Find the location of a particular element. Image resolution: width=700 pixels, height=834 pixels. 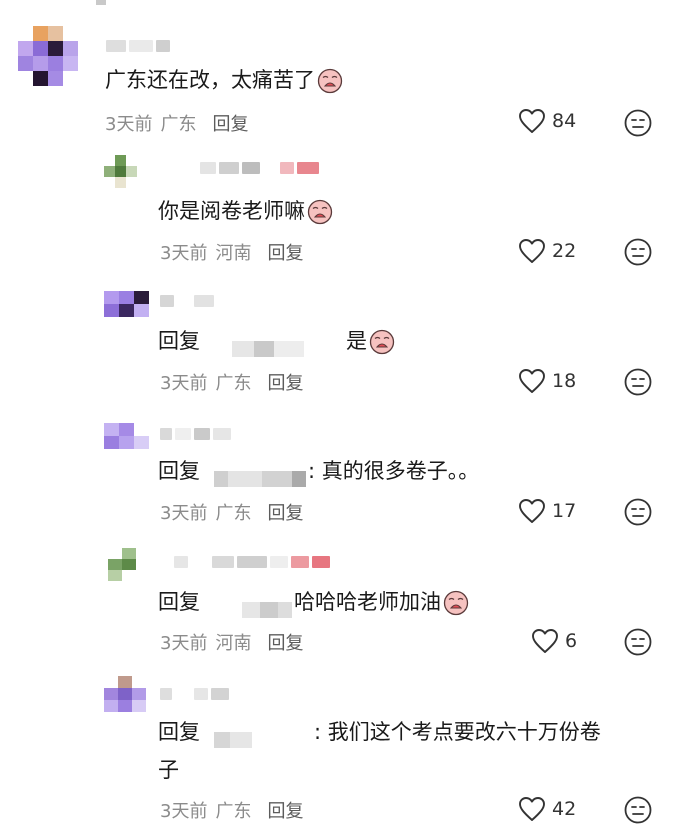

like-count: 84 is located at coordinates (564, 121).